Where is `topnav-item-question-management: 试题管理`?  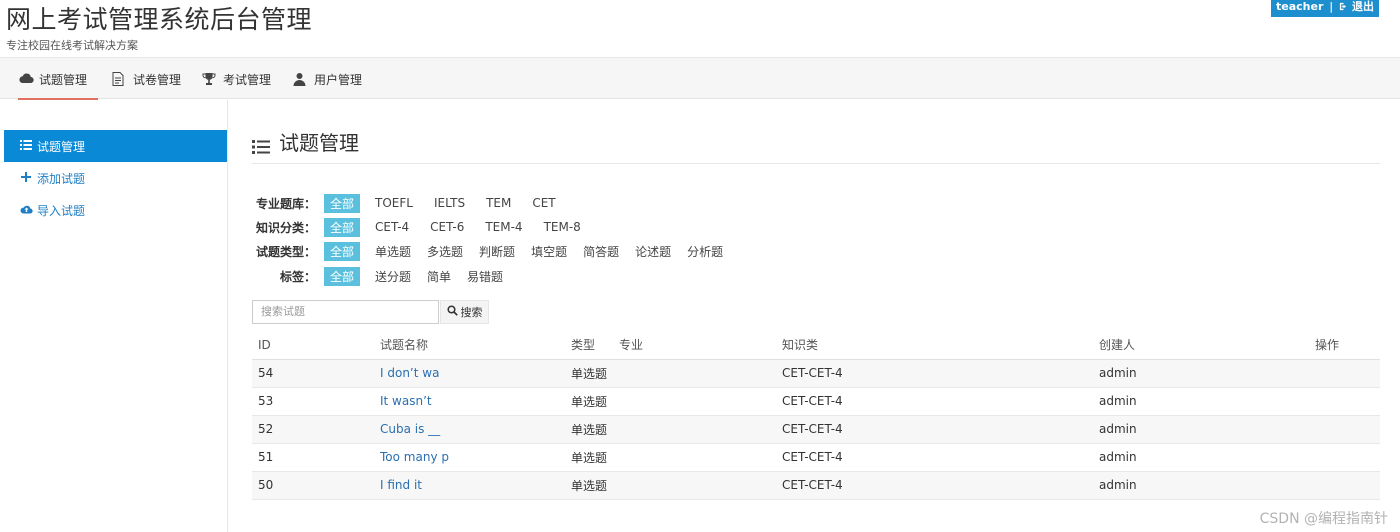 topnav-item-question-management: 试题管理 is located at coordinates (58, 79).